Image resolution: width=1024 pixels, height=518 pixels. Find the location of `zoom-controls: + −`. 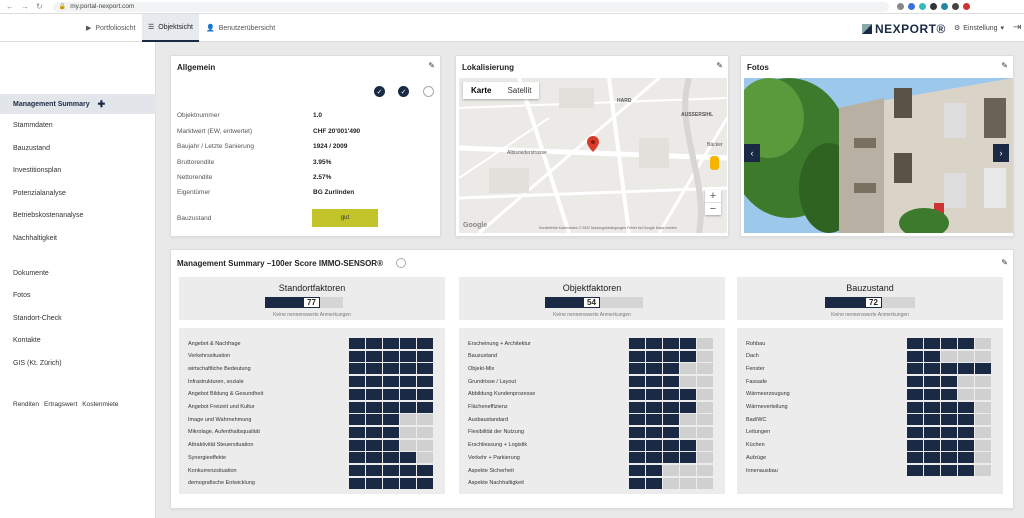

zoom-controls: + − is located at coordinates (713, 202).